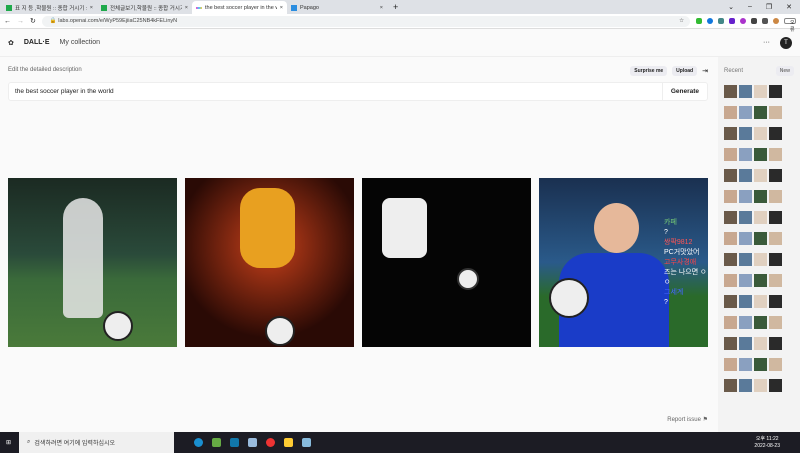 The height and width of the screenshot is (453, 800). What do you see at coordinates (8, 442) in the screenshot?
I see `windows-start-icon: ⊞` at bounding box center [8, 442].